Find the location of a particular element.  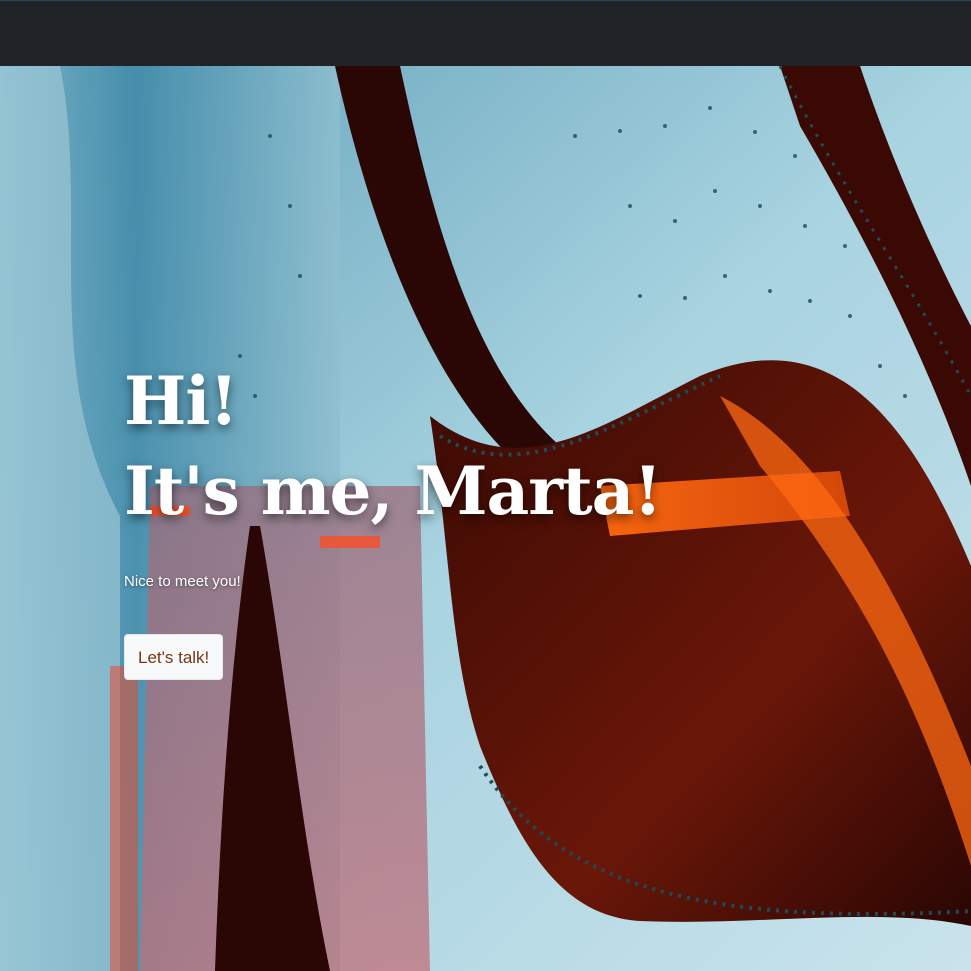

hero-heading: Hi! It's me, Marta! is located at coordinates (474, 446).